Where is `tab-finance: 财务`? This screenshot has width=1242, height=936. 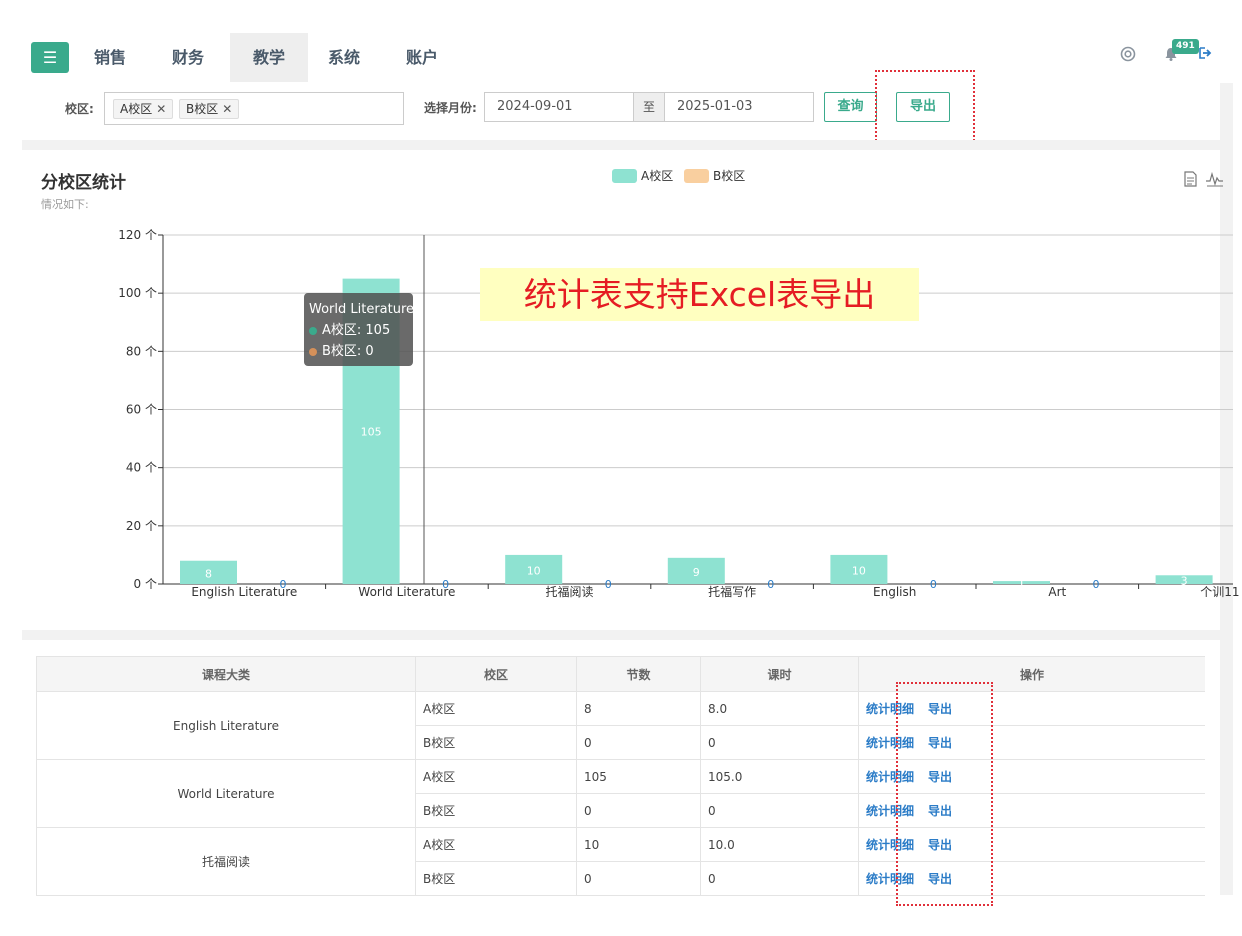
tab-finance: 财务 is located at coordinates (188, 57).